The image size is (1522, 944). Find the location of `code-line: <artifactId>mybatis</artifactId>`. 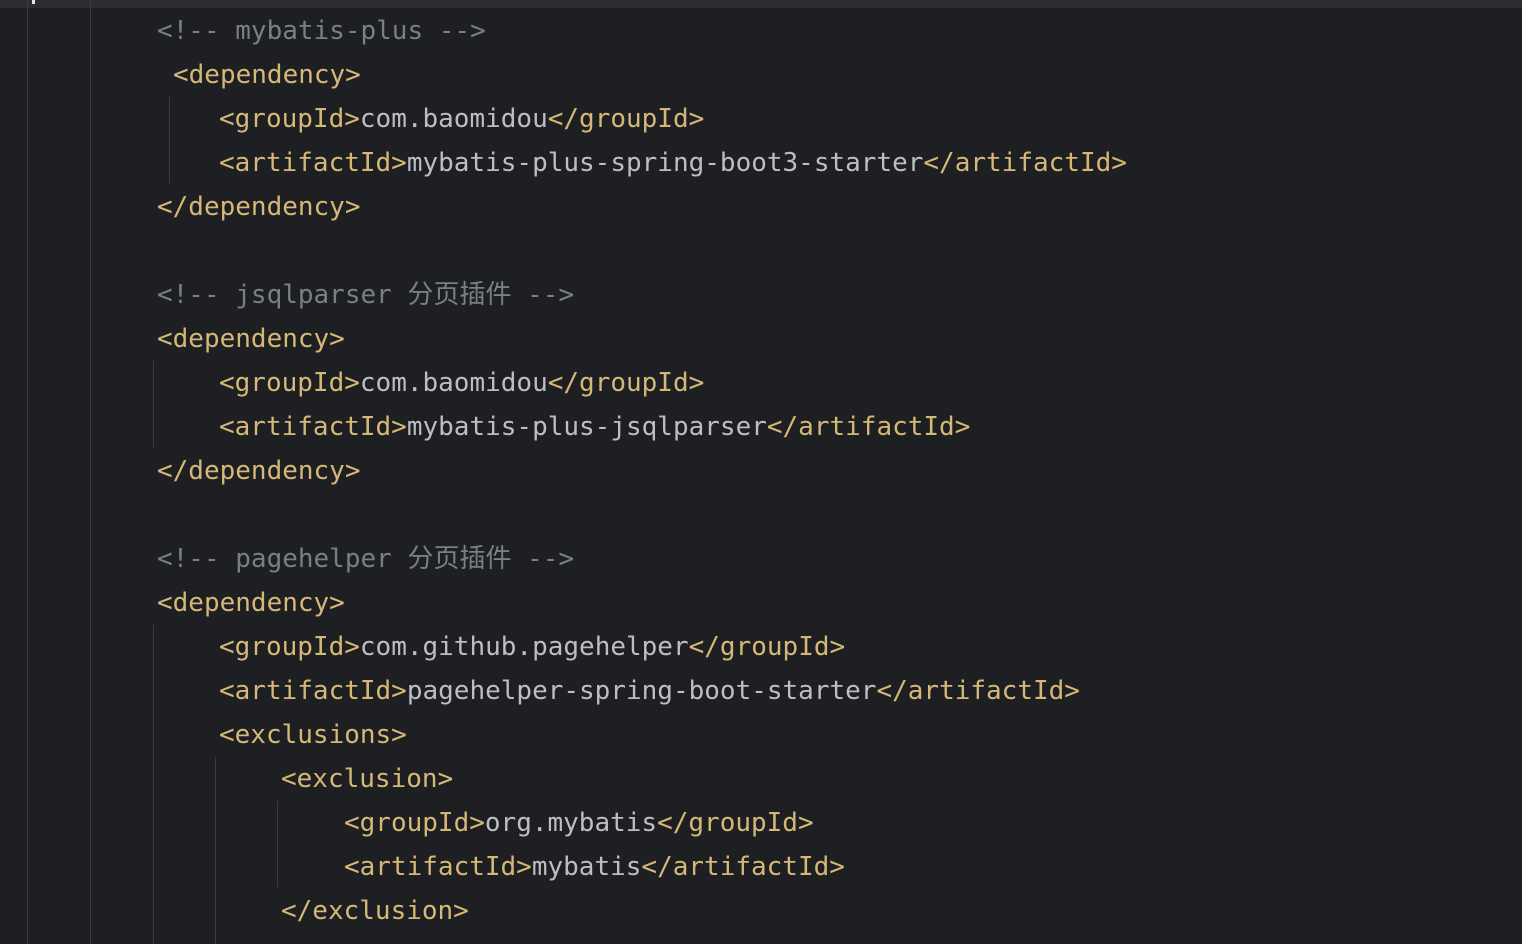

code-line: <artifactId>mybatis</artifactId> is located at coordinates (594, 867).